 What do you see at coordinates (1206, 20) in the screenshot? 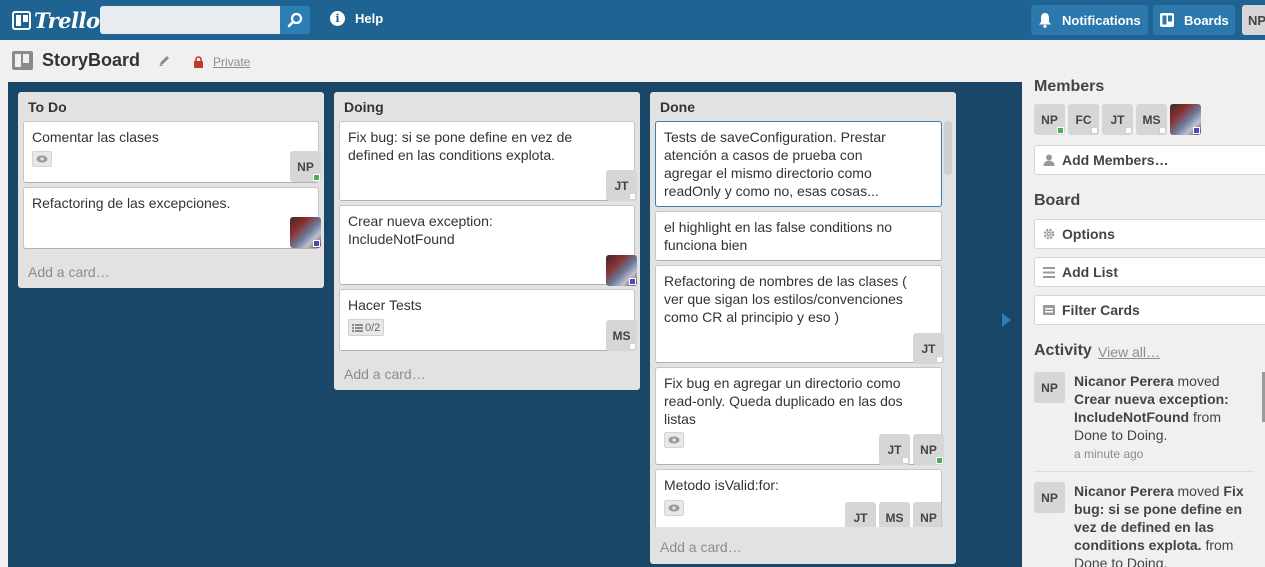
I see `boards-label: Boards` at bounding box center [1206, 20].